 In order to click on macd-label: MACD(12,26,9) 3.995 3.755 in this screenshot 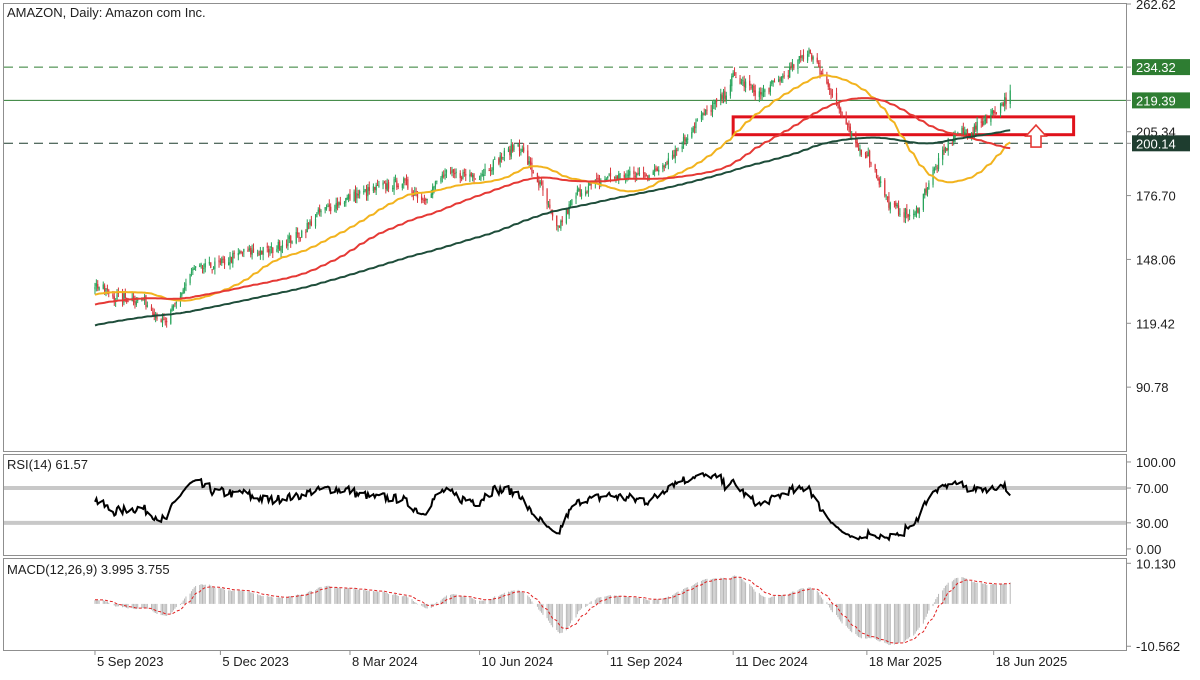, I will do `click(88, 569)`.